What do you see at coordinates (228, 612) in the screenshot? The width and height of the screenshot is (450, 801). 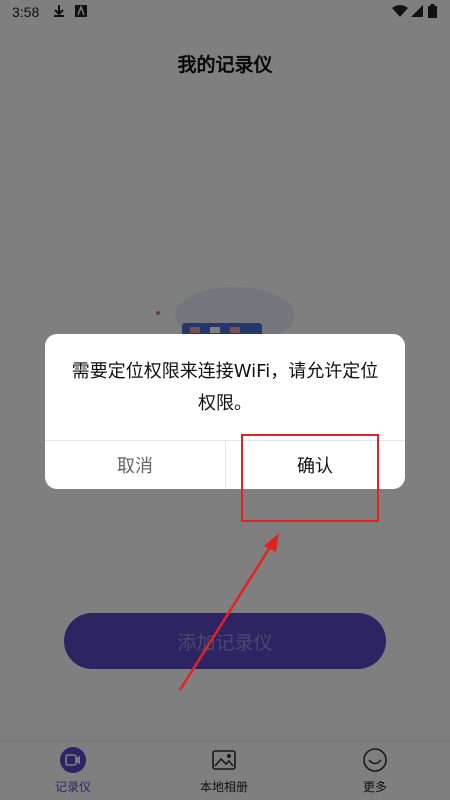 I see `annotation-arrow` at bounding box center [228, 612].